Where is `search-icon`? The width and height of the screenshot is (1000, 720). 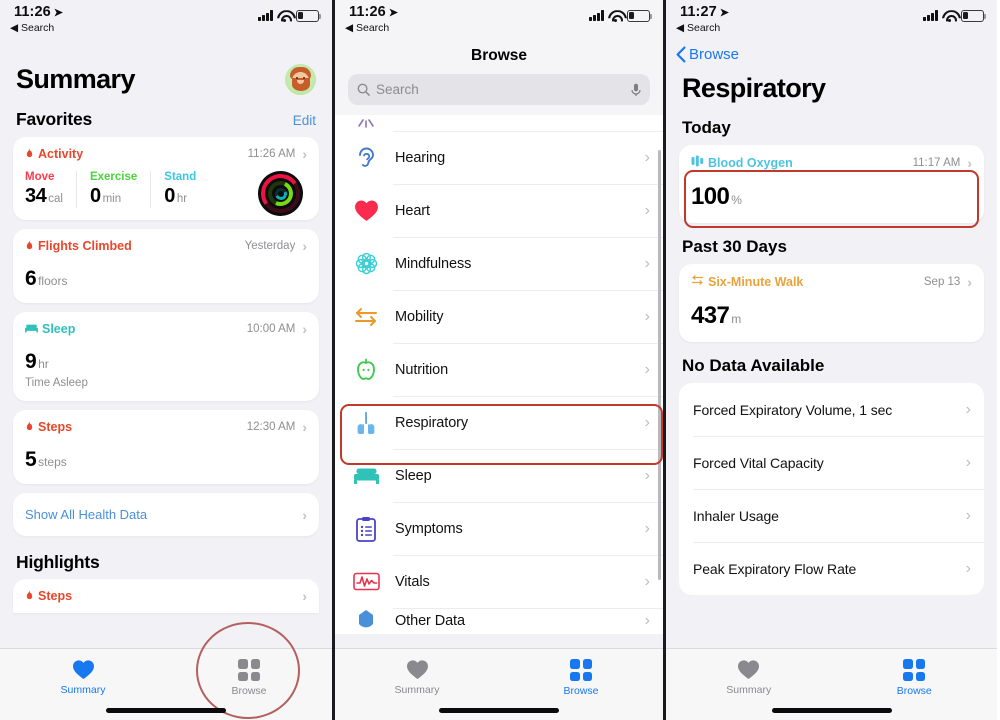
search-icon is located at coordinates (363, 89).